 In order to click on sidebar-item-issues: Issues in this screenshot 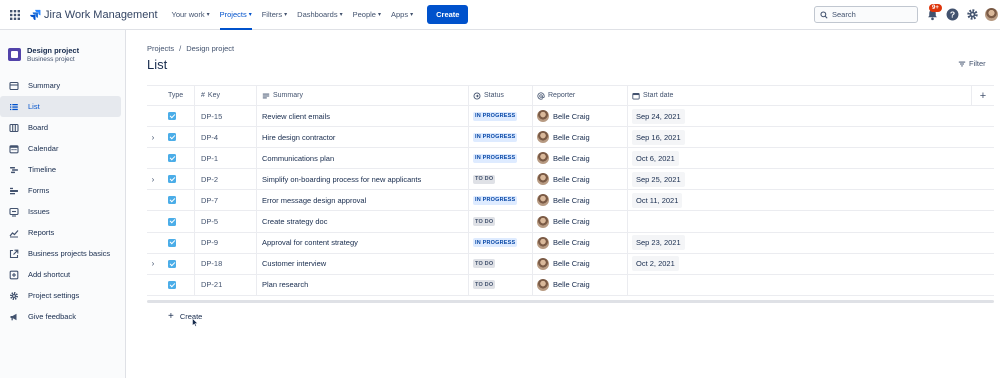, I will do `click(60, 211)`.